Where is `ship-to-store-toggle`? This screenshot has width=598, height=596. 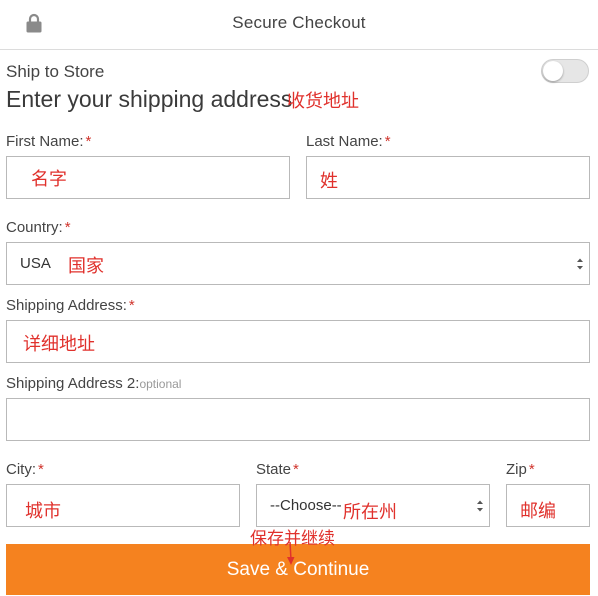
ship-to-store-toggle is located at coordinates (565, 71).